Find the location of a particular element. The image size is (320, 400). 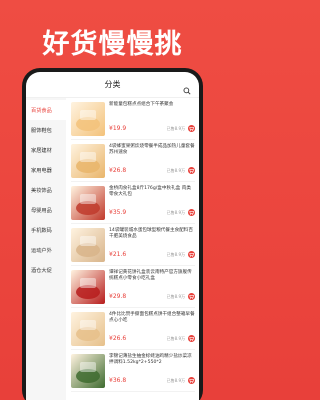

product-price: ¥26.6 is located at coordinates (118, 338).